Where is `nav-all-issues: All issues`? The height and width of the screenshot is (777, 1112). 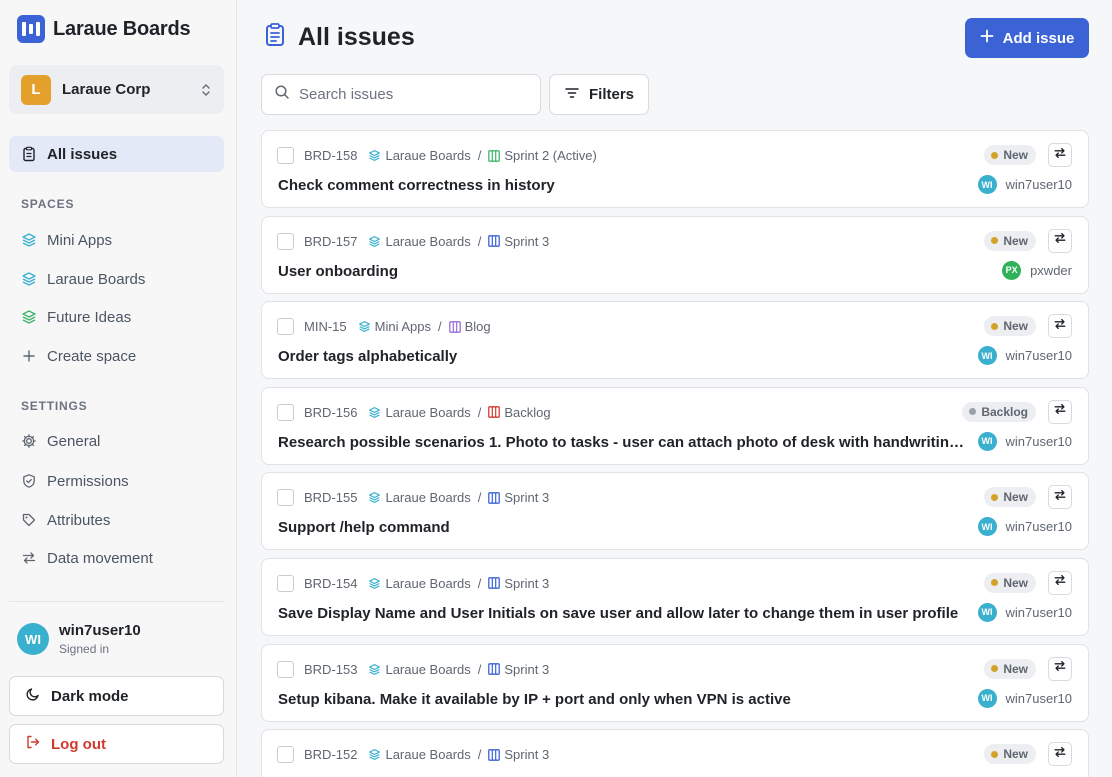
nav-all-issues: All issues is located at coordinates (116, 154).